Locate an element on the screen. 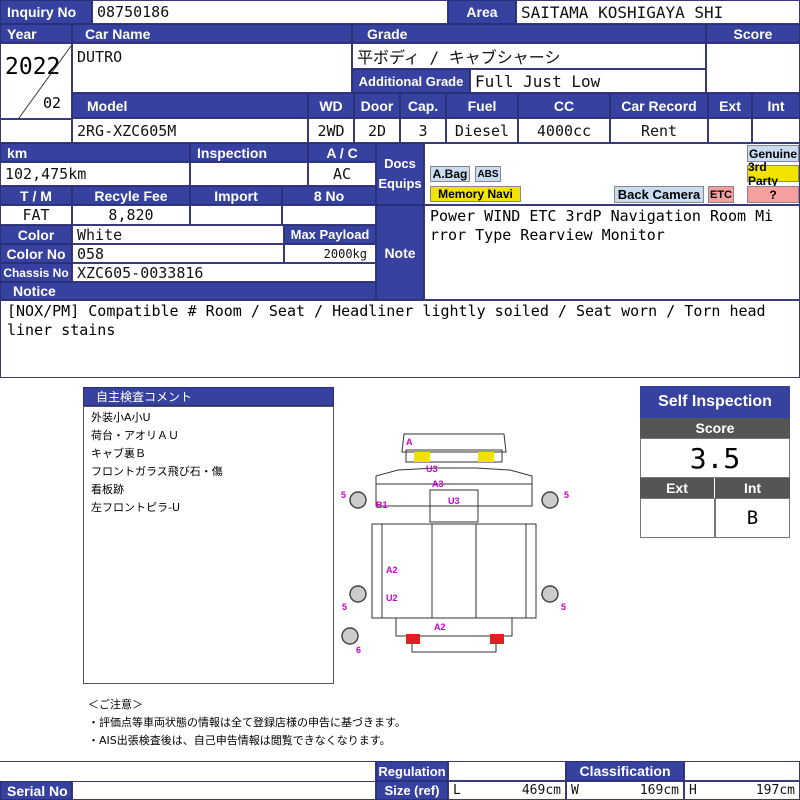 The width and height of the screenshot is (800, 800). diagram-mark: U2 is located at coordinates (392, 598).